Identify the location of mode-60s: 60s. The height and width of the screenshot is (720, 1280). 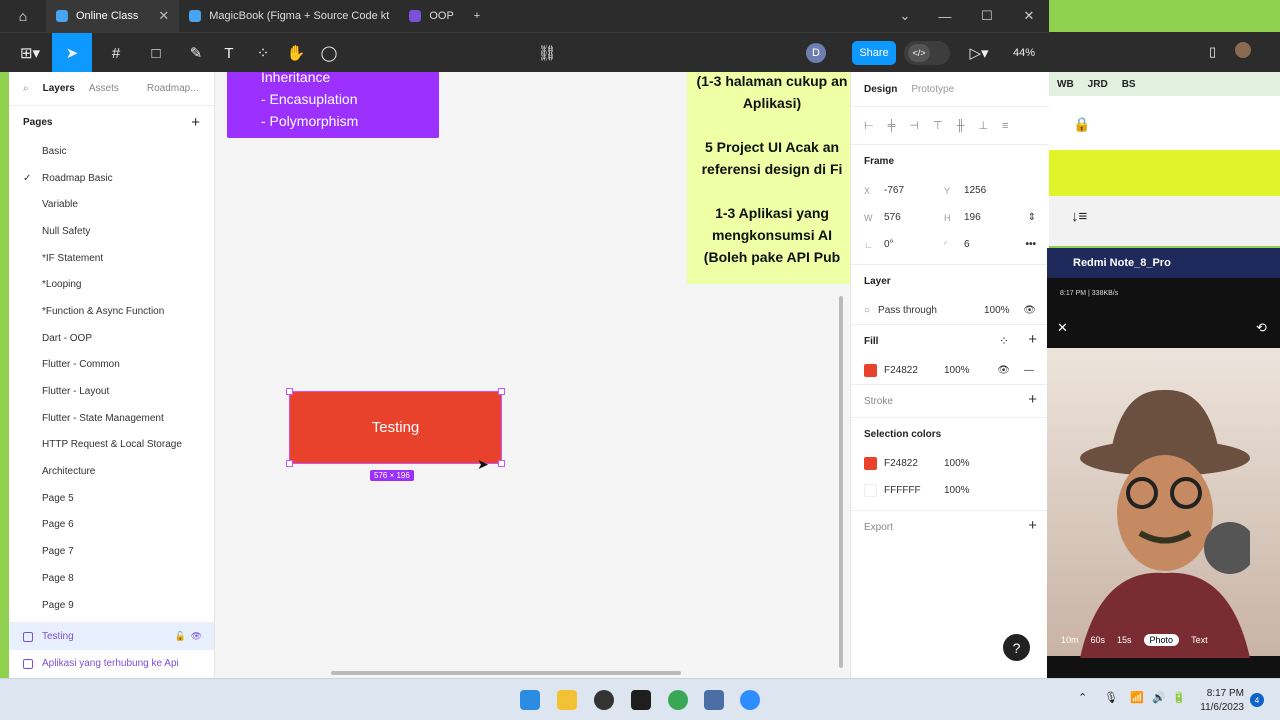
(1098, 640).